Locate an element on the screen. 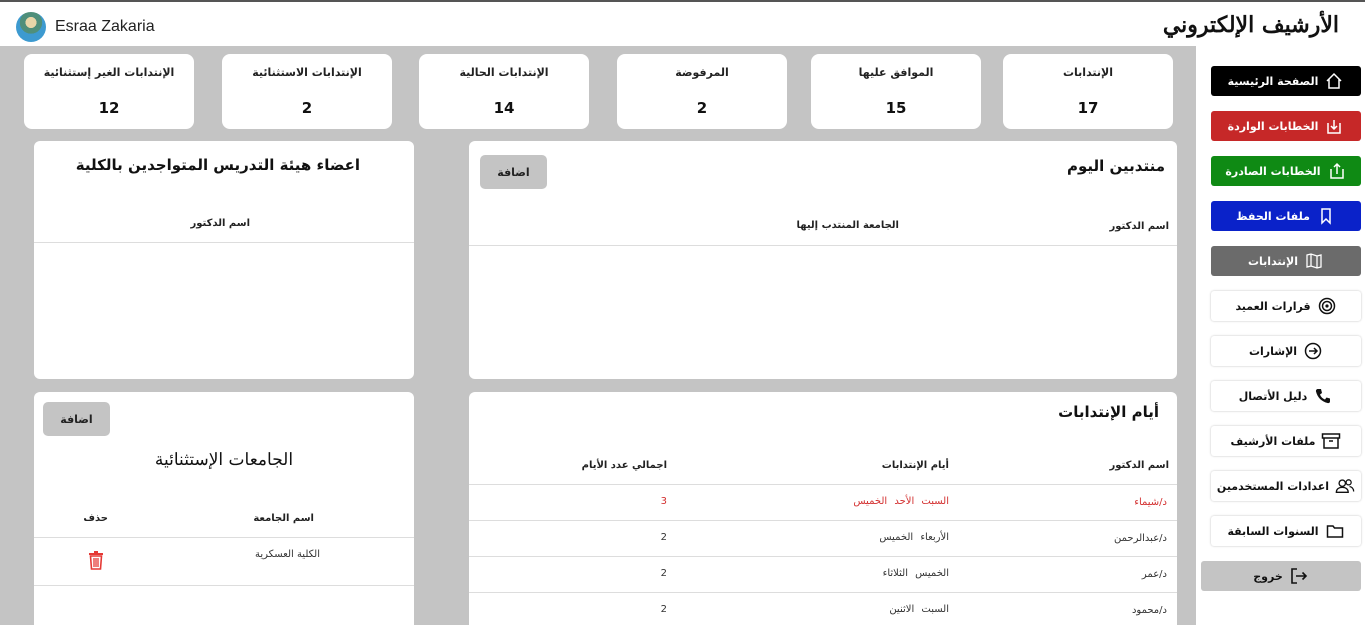 Image resolution: width=1365 pixels, height=625 pixels. logout-button: خروج is located at coordinates (1281, 576).